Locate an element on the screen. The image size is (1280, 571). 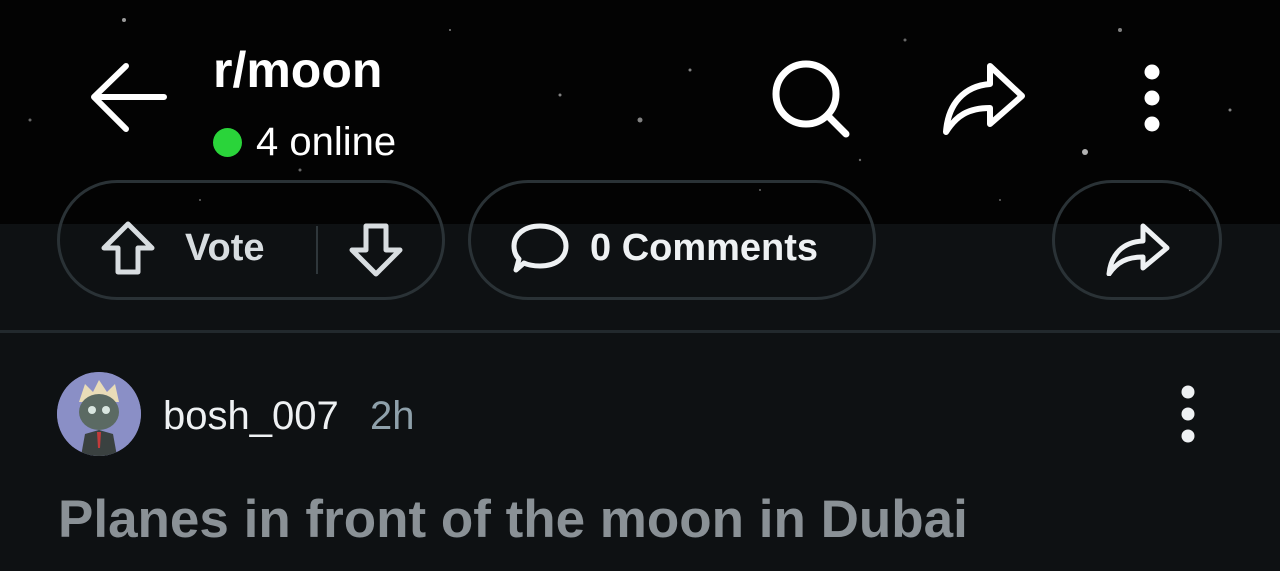
post-age: 2h is located at coordinates (392, 416).